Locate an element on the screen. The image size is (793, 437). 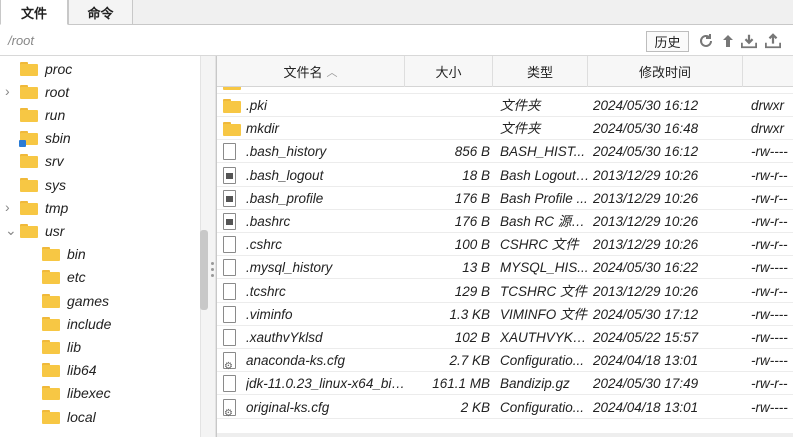
tab-commands: 命令 is located at coordinates (100, 12).